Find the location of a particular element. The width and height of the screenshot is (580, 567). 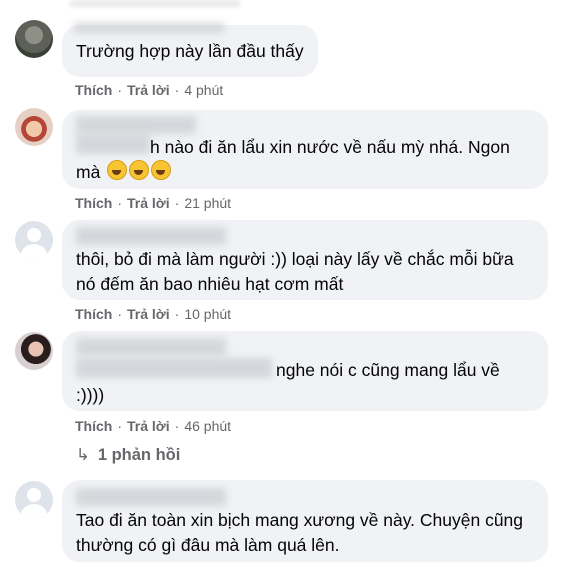

timestamp: 4 phút is located at coordinates (203, 90).